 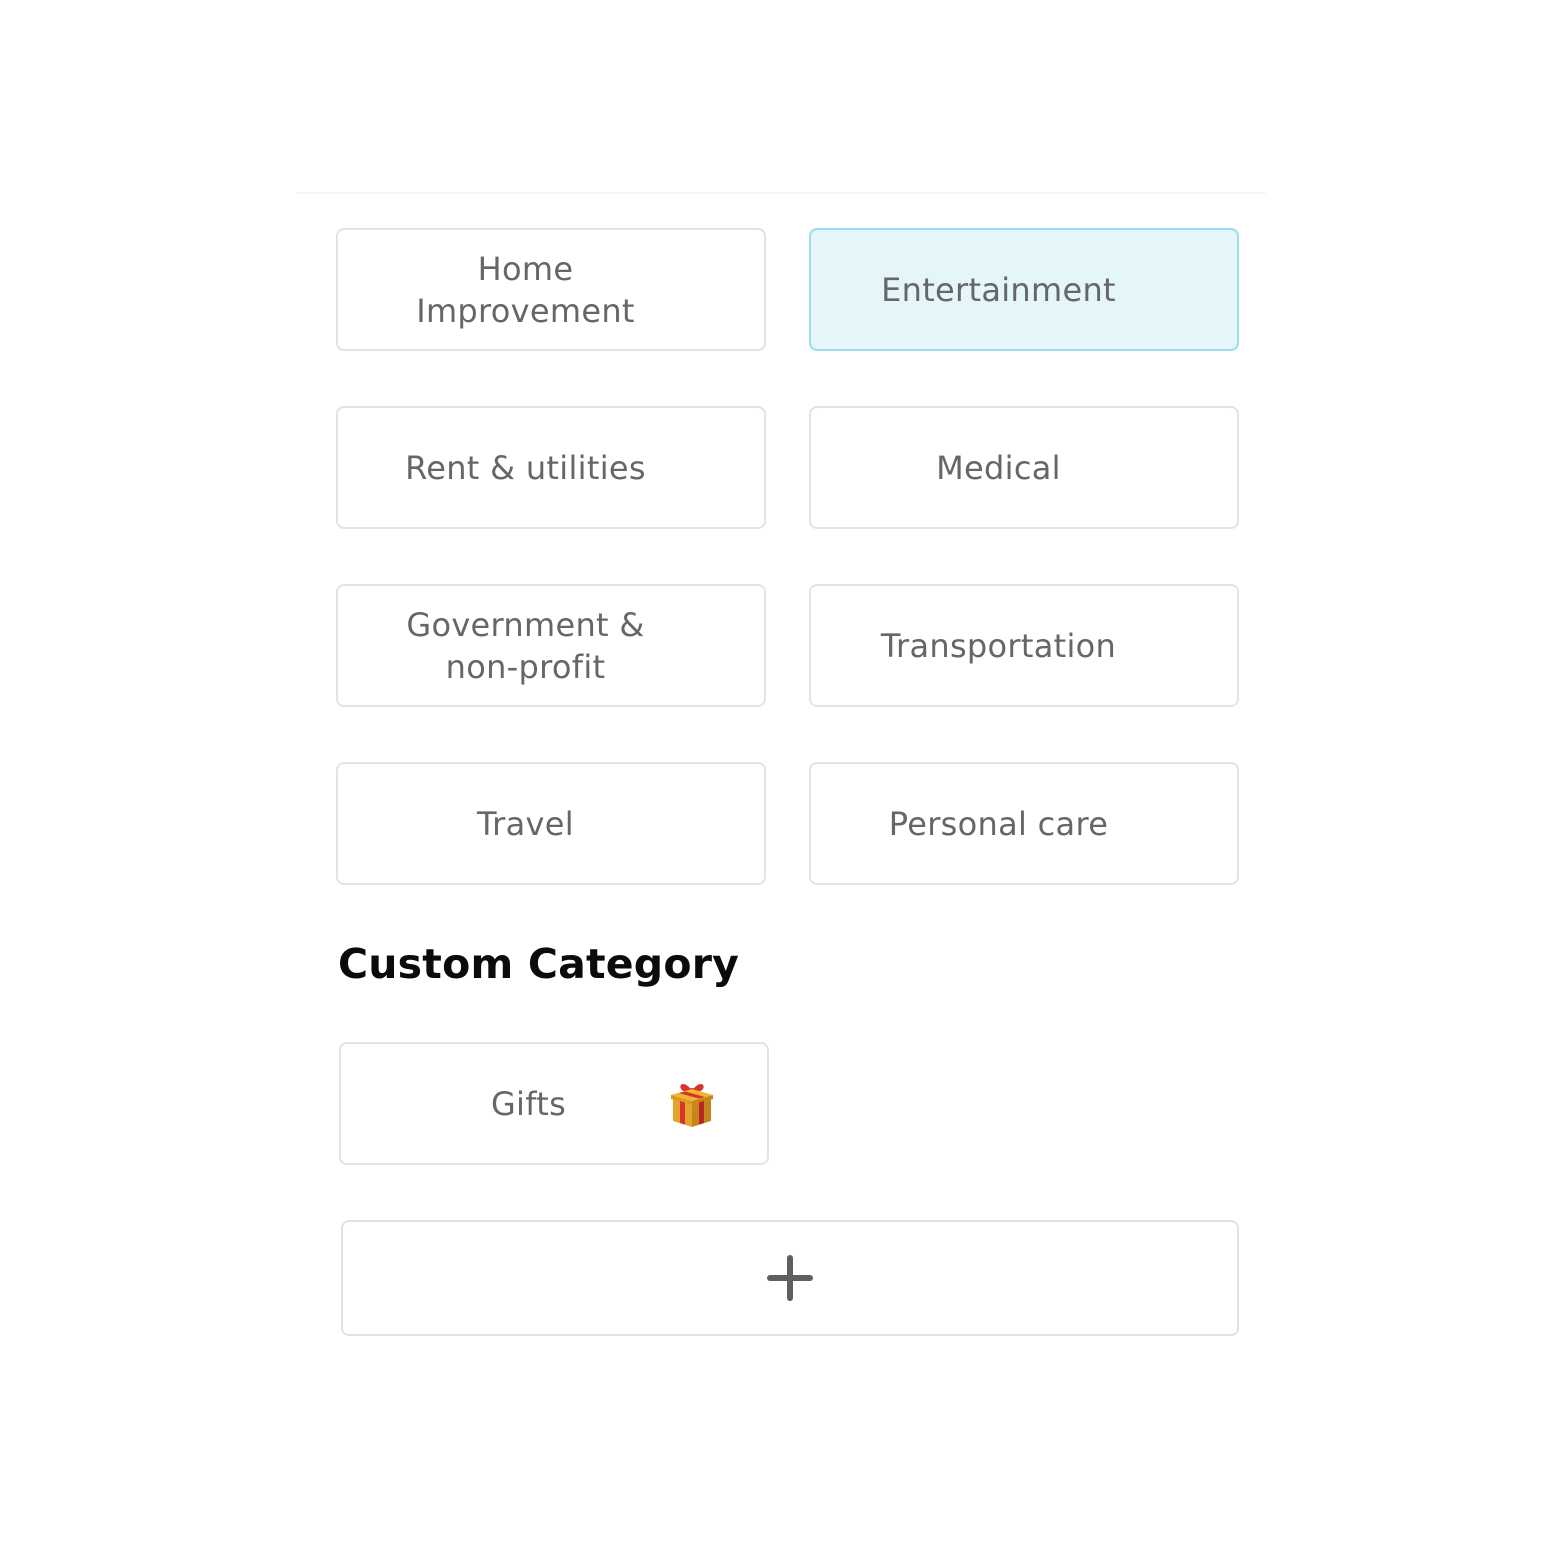 What do you see at coordinates (525, 645) in the screenshot?
I see `category-label: Government & non-profit` at bounding box center [525, 645].